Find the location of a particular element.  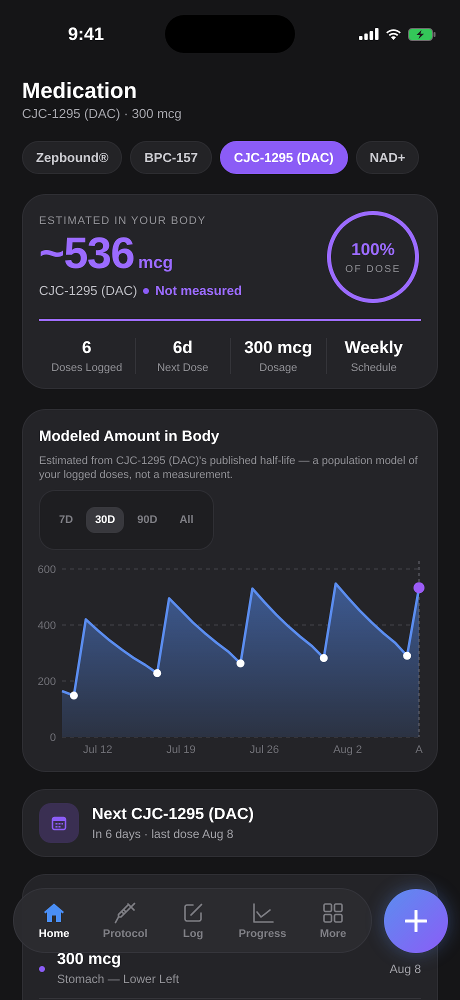

battery-icon is located at coordinates (422, 34).